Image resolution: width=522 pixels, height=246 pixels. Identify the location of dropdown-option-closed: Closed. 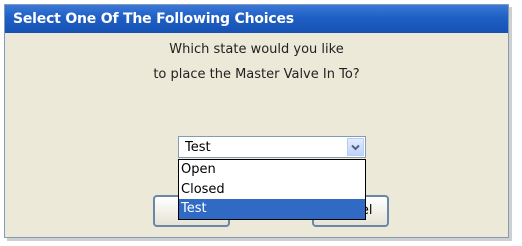
(272, 190).